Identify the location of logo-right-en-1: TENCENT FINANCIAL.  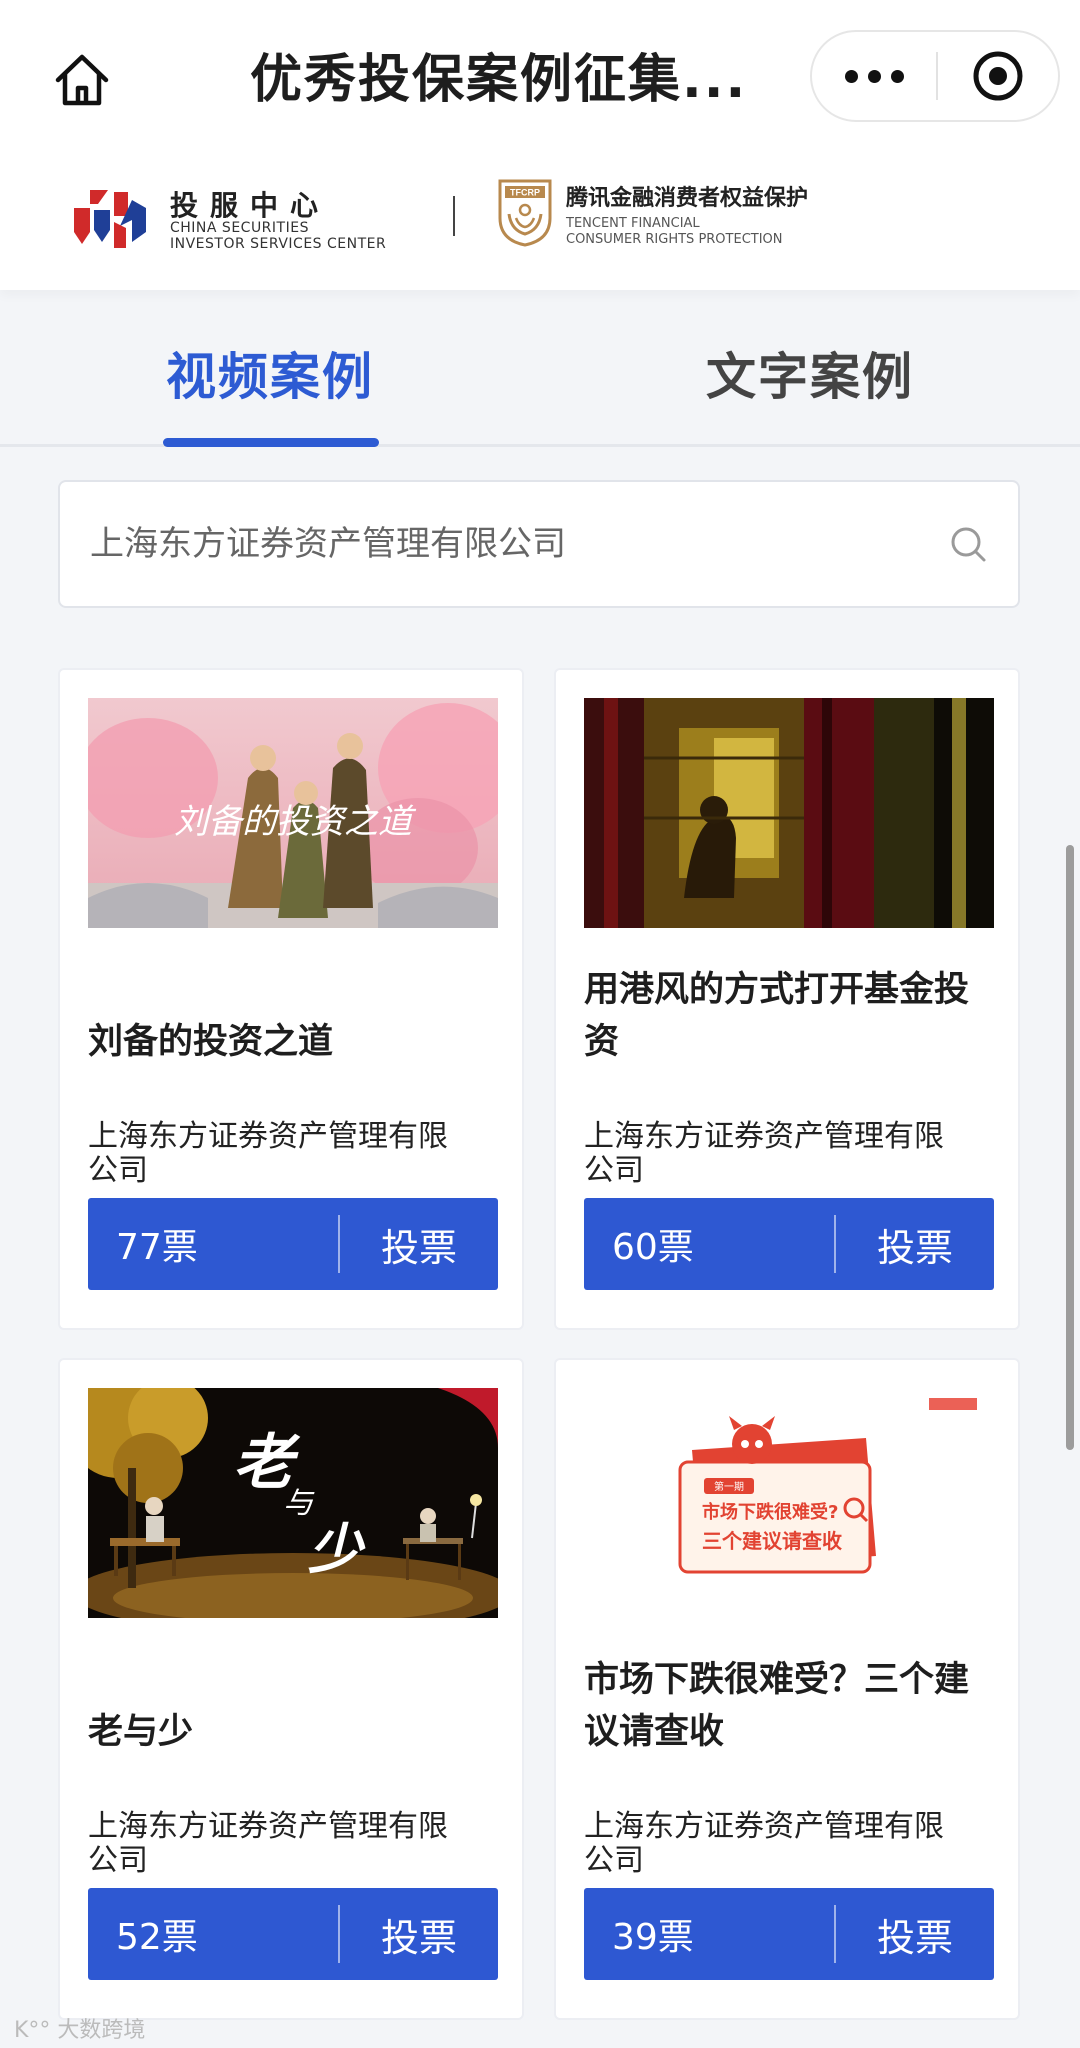
(633, 223).